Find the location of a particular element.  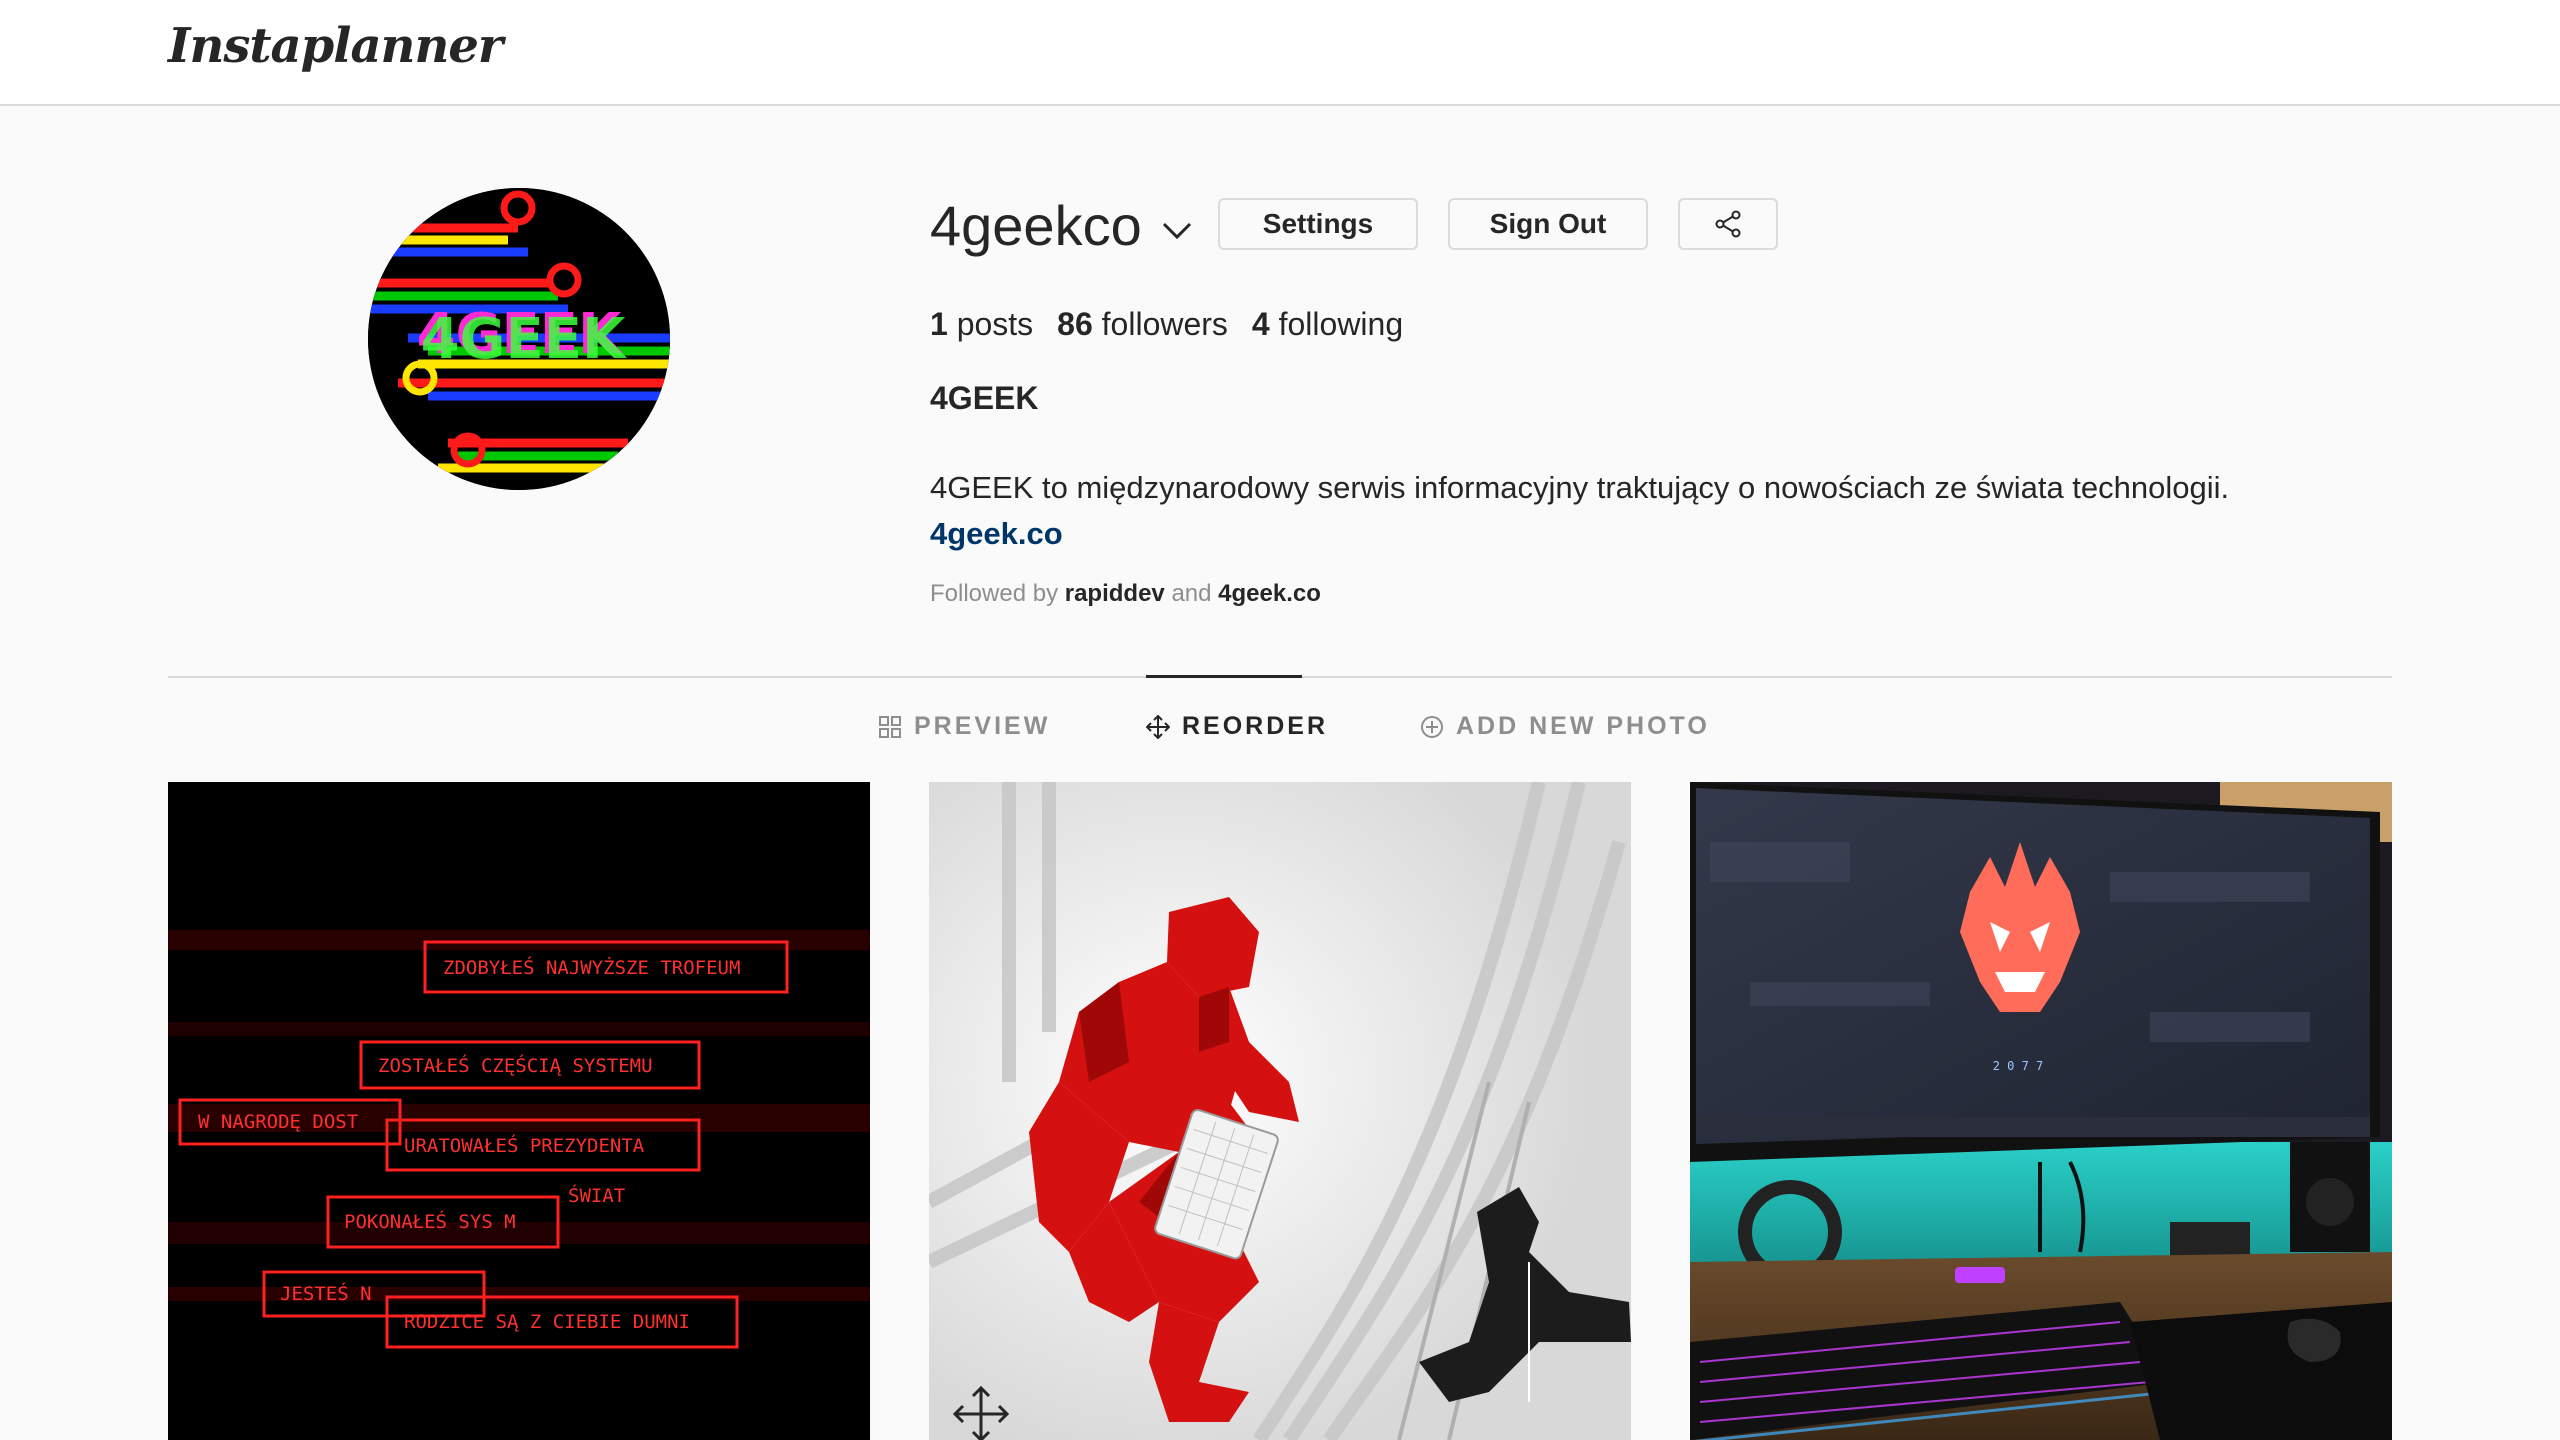

sign-out-button: Sign Out is located at coordinates (1548, 224).